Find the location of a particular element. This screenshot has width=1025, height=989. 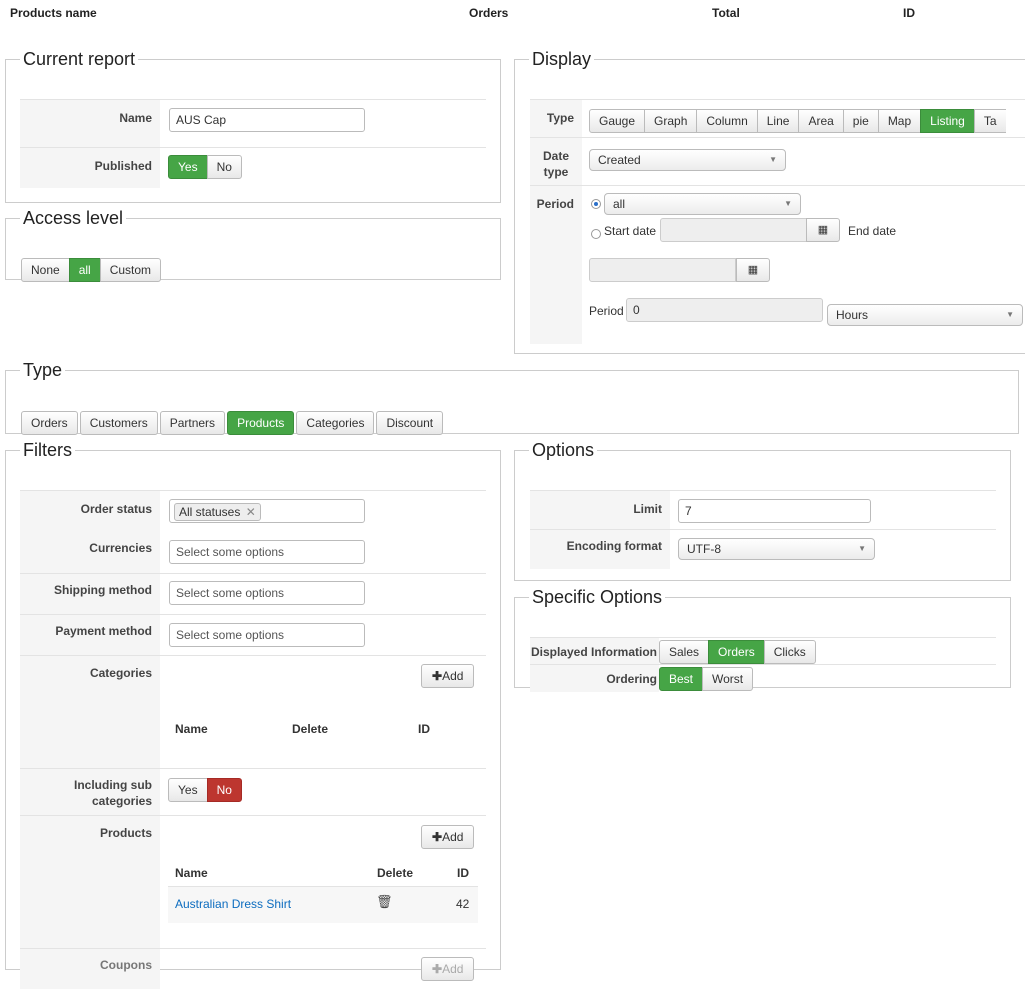

order-status-row: Order status All statuses ✕ is located at coordinates (253, 511).